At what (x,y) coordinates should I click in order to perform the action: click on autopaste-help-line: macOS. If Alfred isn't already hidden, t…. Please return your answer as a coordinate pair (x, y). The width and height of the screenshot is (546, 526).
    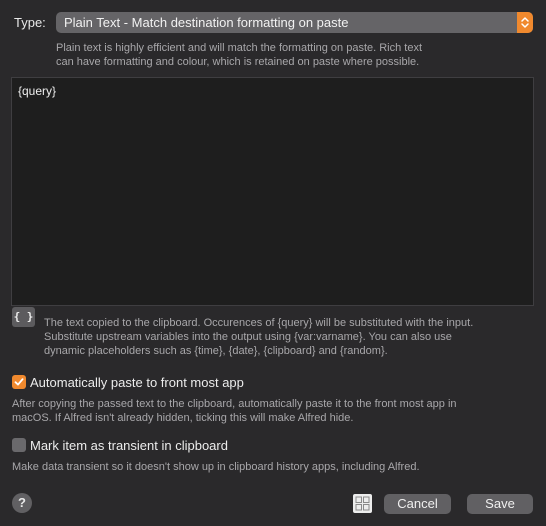
    Looking at the image, I should click on (183, 418).